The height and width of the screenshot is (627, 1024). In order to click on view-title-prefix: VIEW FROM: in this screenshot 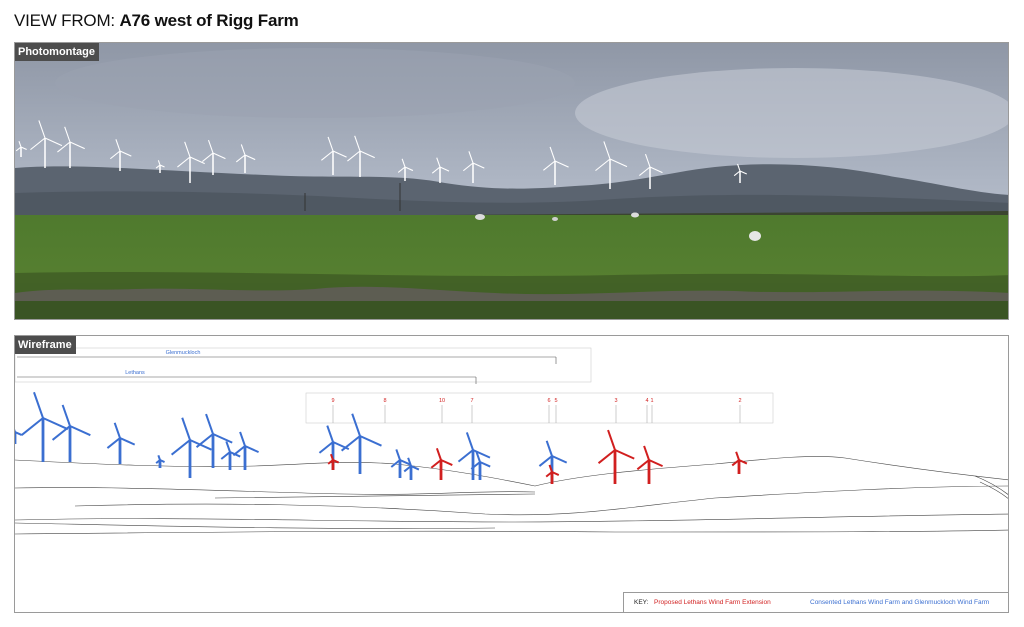, I will do `click(67, 20)`.